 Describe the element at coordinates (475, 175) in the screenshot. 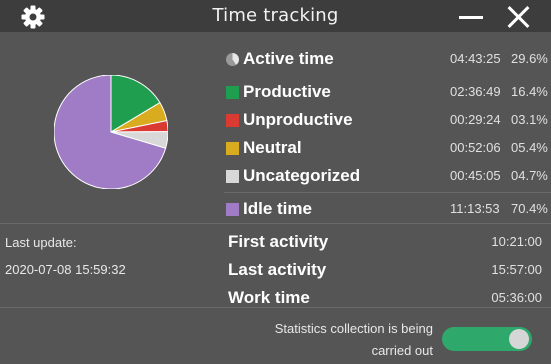

I see `category-duration: 00:45:05` at that location.